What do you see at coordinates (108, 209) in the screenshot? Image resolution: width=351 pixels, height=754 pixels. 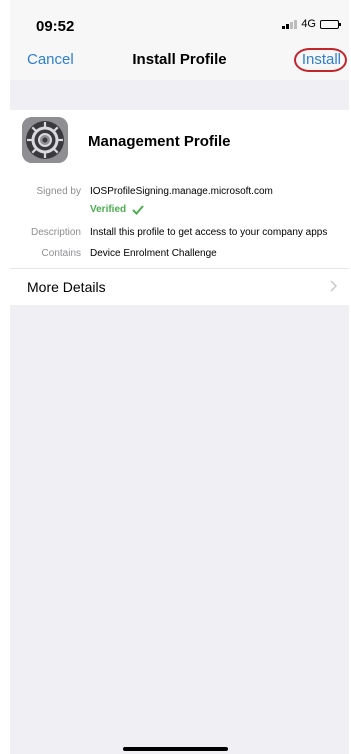 I see `verified-label: Verified` at bounding box center [108, 209].